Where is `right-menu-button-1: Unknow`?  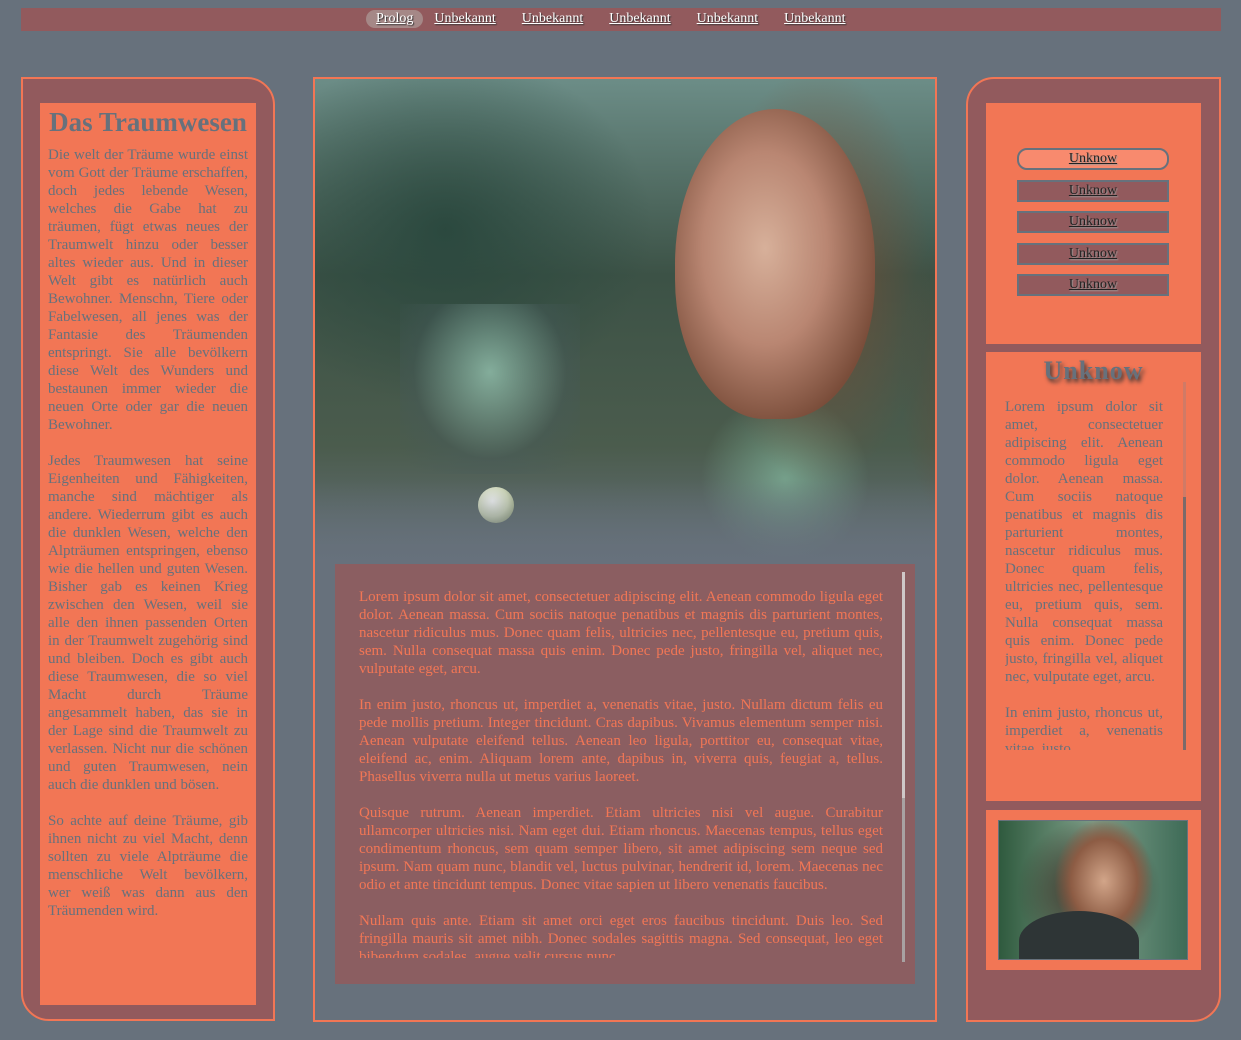 right-menu-button-1: Unknow is located at coordinates (1093, 159).